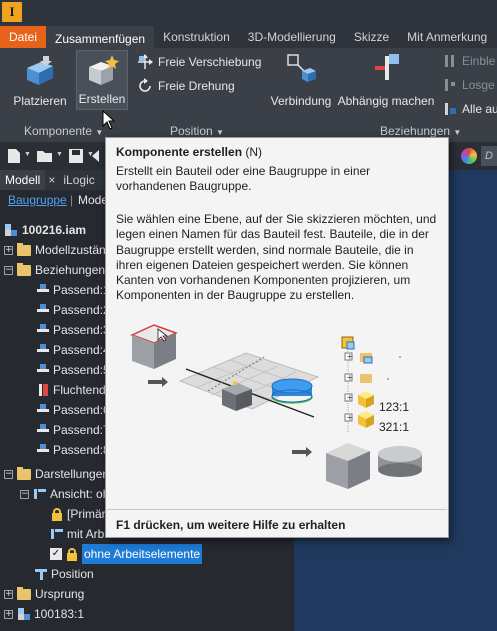 This screenshot has height=631, width=497. I want to click on place-component-icon, so click(40, 70).